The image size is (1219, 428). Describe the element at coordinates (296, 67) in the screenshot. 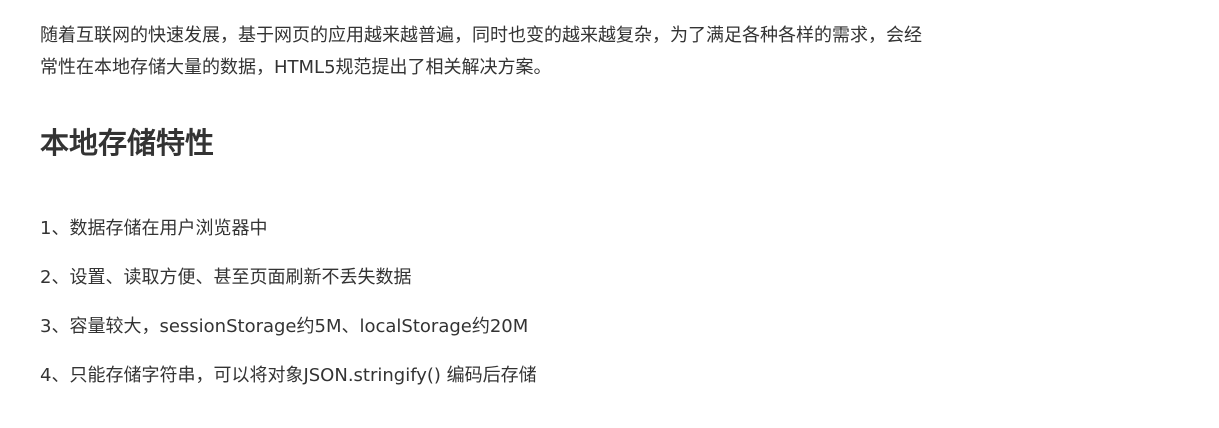

I see `intro-line-2: 常性在本地存储大量的数据，HTML5规范提出了相关解决方案。` at that location.